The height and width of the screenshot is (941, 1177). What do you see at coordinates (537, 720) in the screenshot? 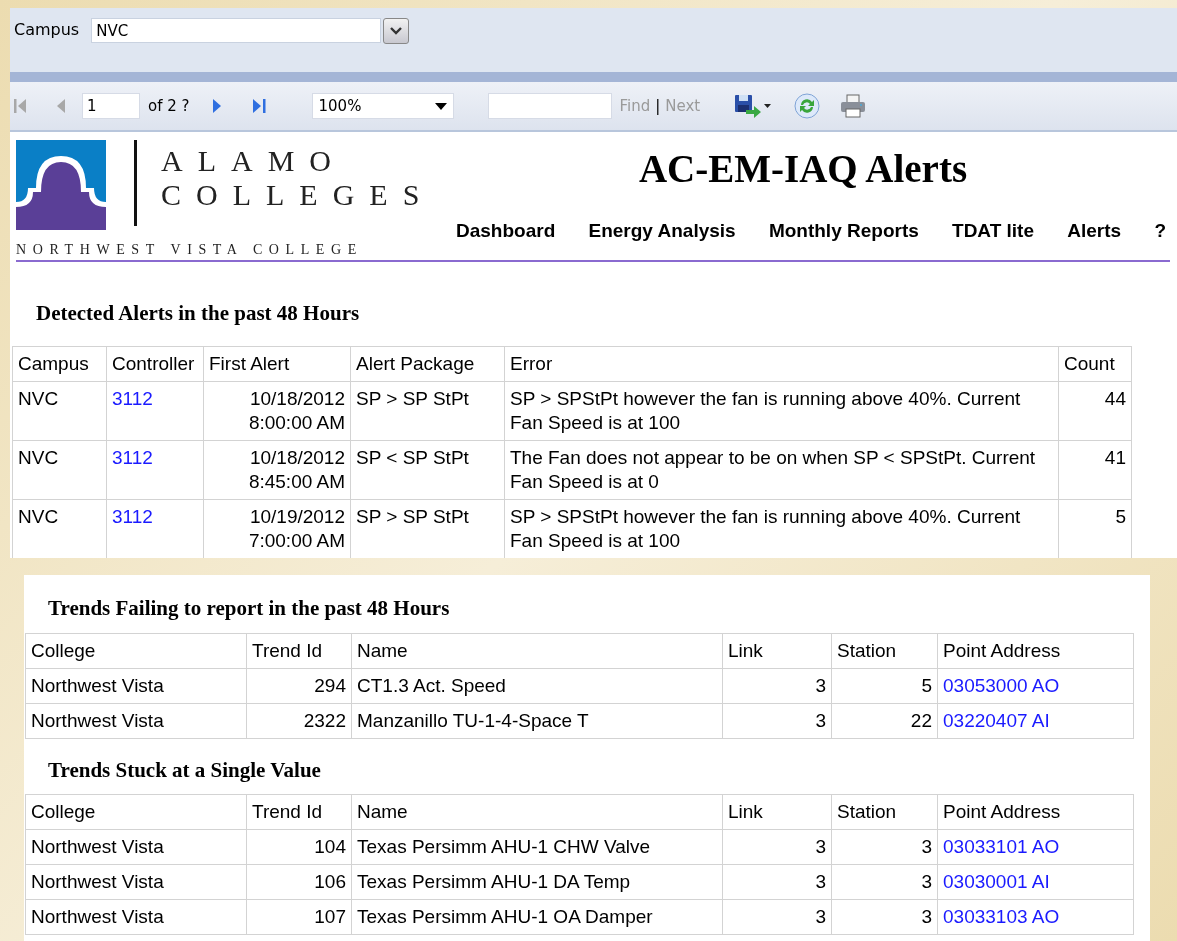
I see `table-cell: Manzanillo TU-1-4-Space T` at bounding box center [537, 720].